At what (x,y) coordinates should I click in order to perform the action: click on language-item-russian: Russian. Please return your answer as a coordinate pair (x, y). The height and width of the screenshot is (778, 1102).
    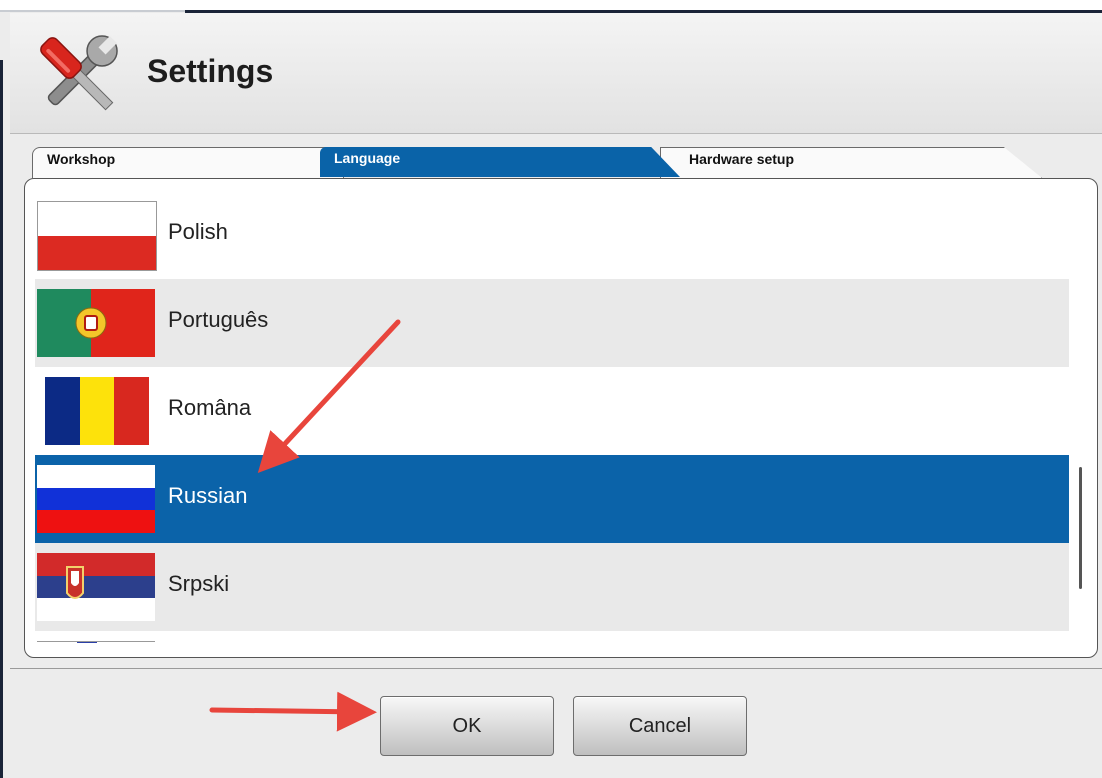
    Looking at the image, I should click on (552, 499).